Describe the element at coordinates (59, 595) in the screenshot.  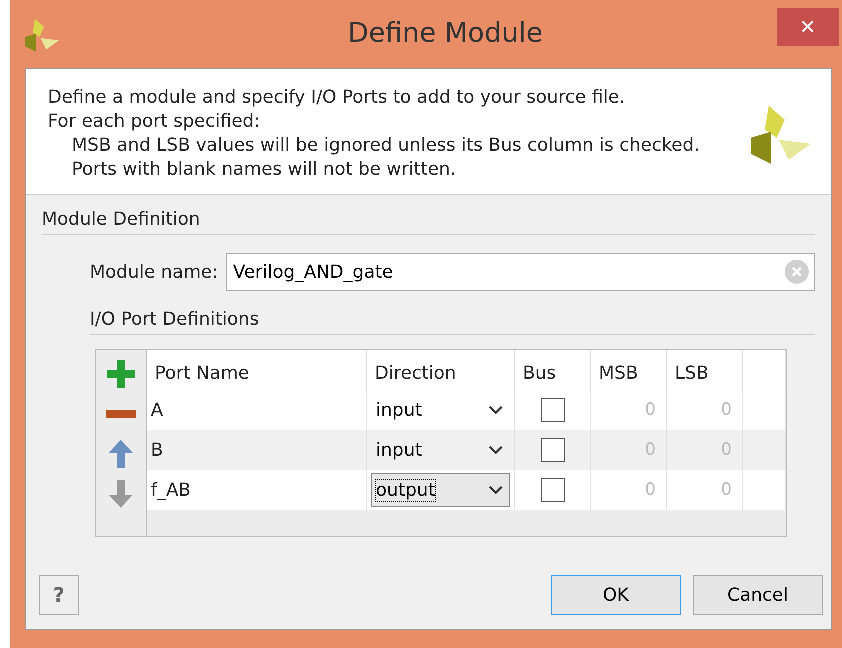
I see `help-button: ?` at that location.